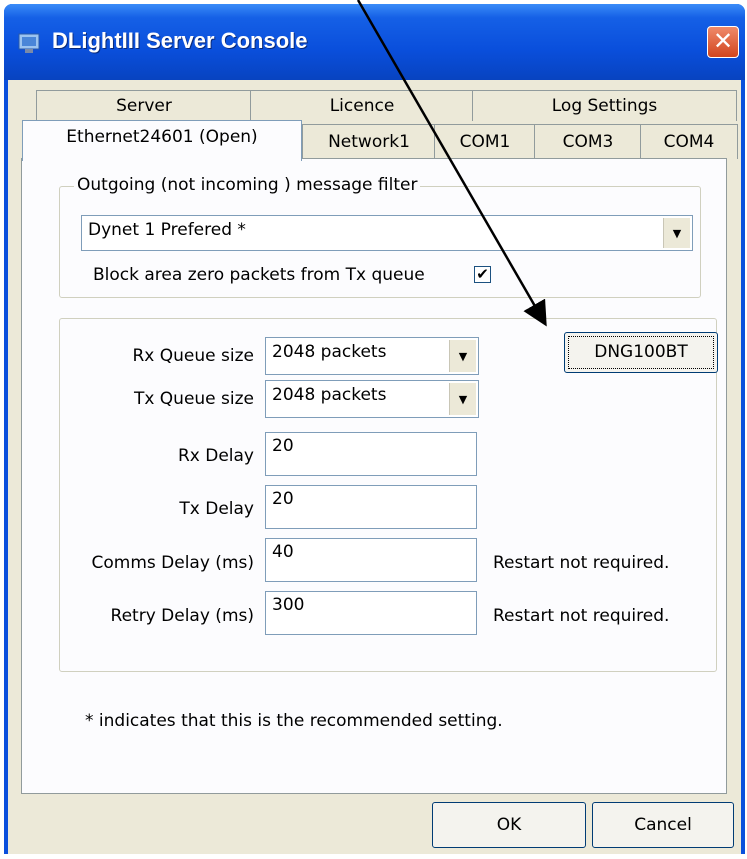 The height and width of the screenshot is (859, 747). What do you see at coordinates (216, 509) in the screenshot?
I see `tx-delay-label: Tx Delay` at bounding box center [216, 509].